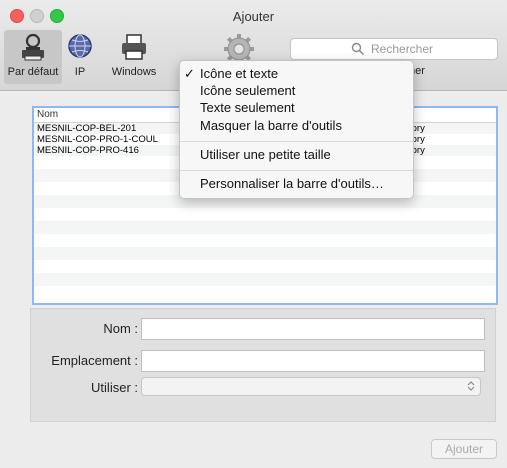 The image size is (507, 468). I want to click on toolbar-windows-label: Windows, so click(134, 72).